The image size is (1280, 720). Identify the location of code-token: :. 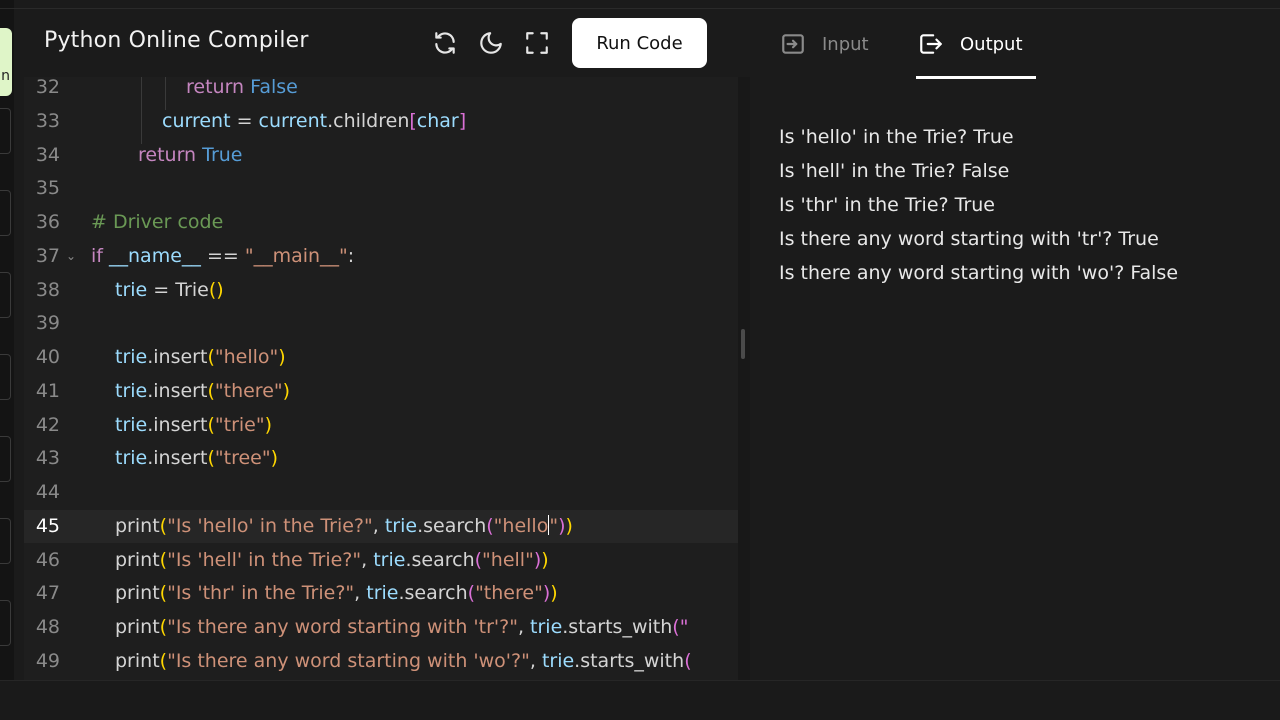
(351, 255).